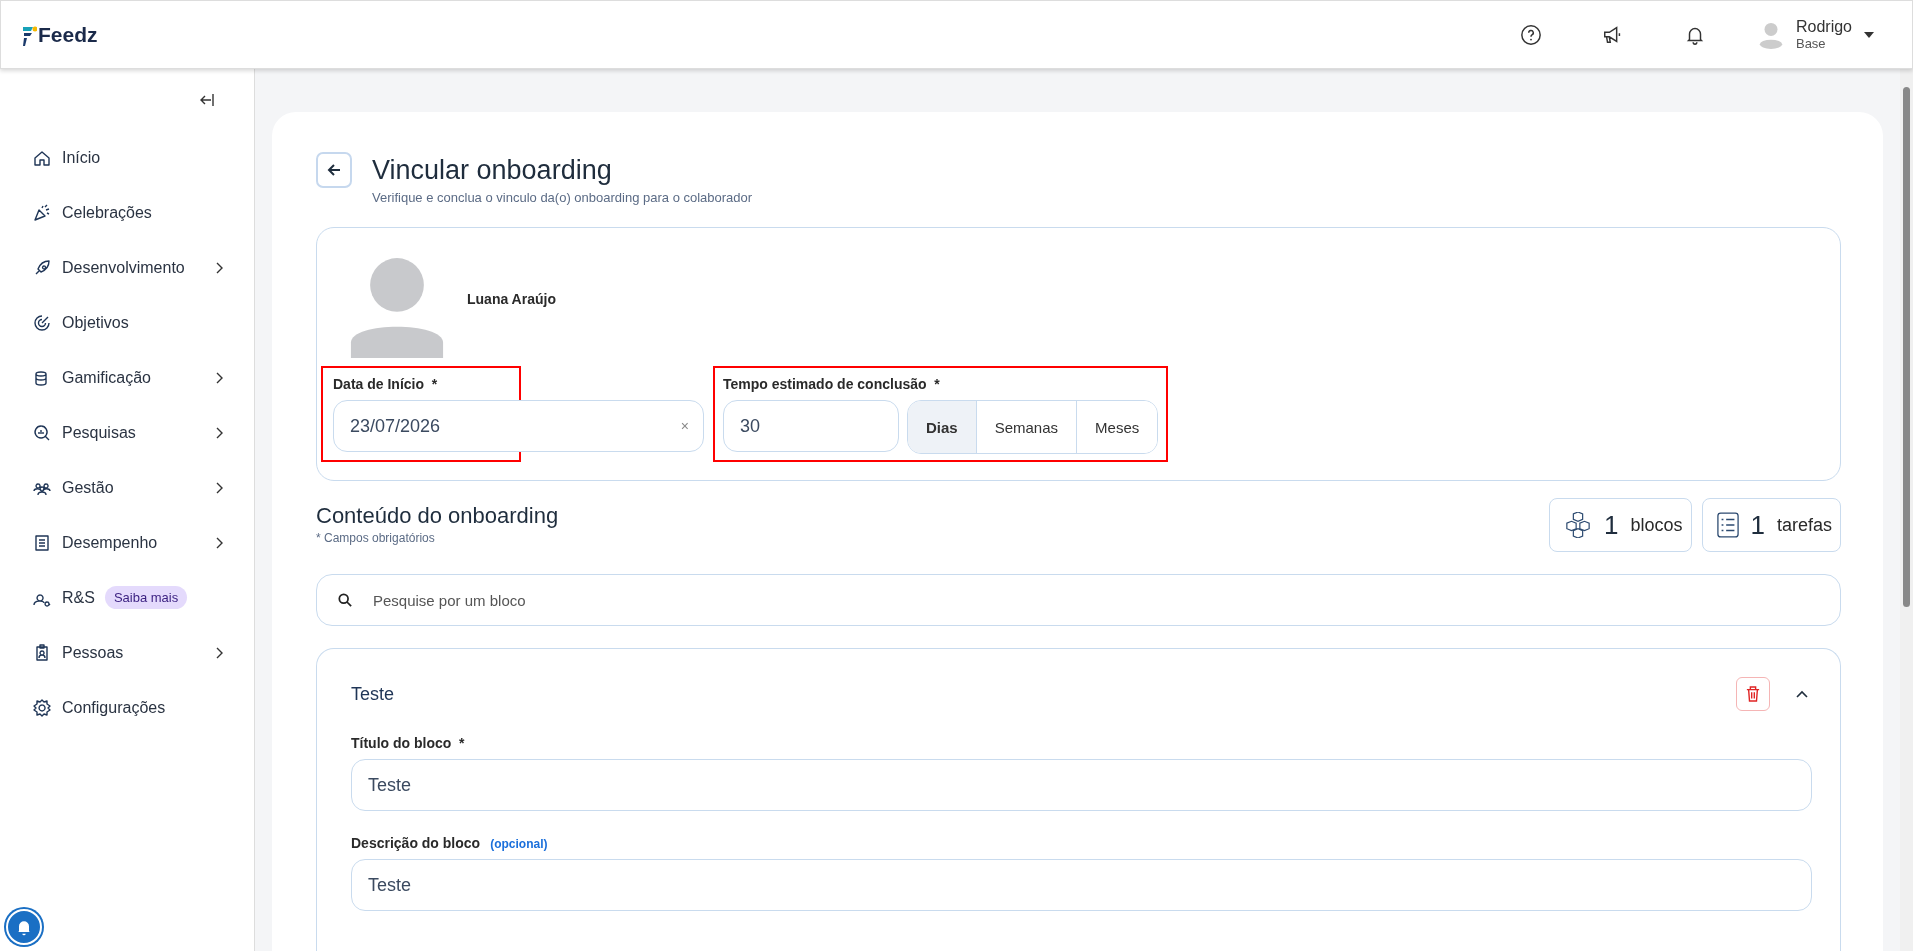 This screenshot has height=951, width=1913. What do you see at coordinates (1804, 525) in the screenshot?
I see `stat-label: tarefas` at bounding box center [1804, 525].